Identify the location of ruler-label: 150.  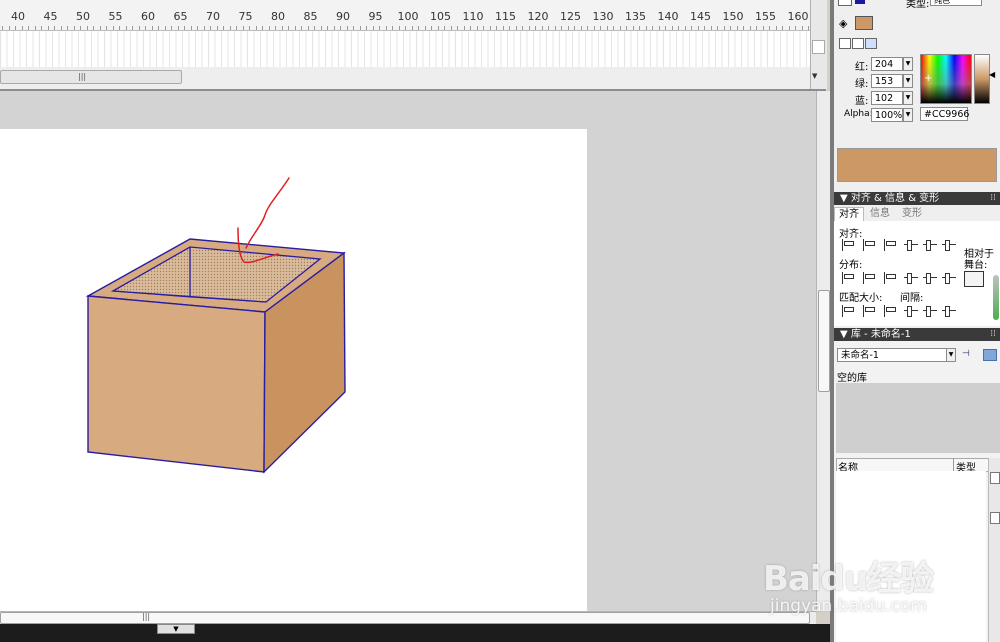
(733, 16).